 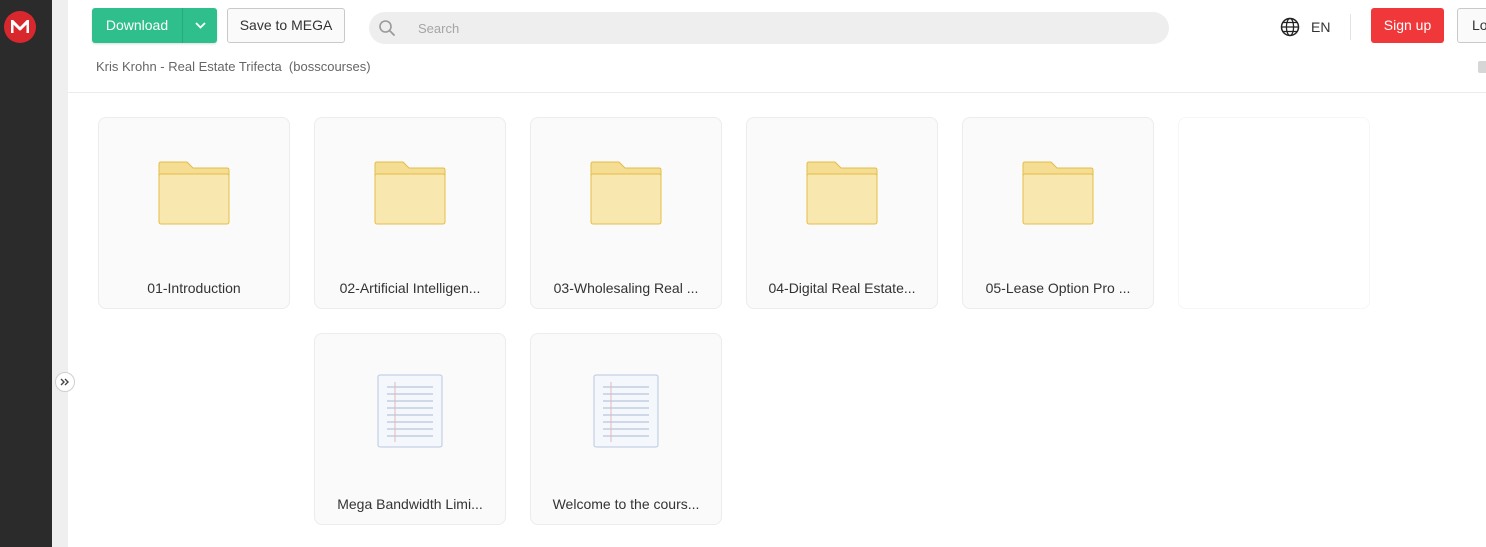 I want to click on search-icon, so click(x=387, y=28).